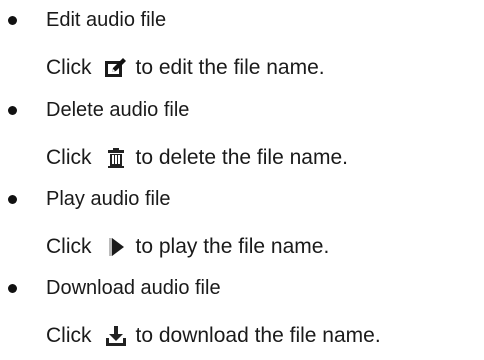 The image size is (484, 360). What do you see at coordinates (118, 110) in the screenshot?
I see `item-title: Delete audio file` at bounding box center [118, 110].